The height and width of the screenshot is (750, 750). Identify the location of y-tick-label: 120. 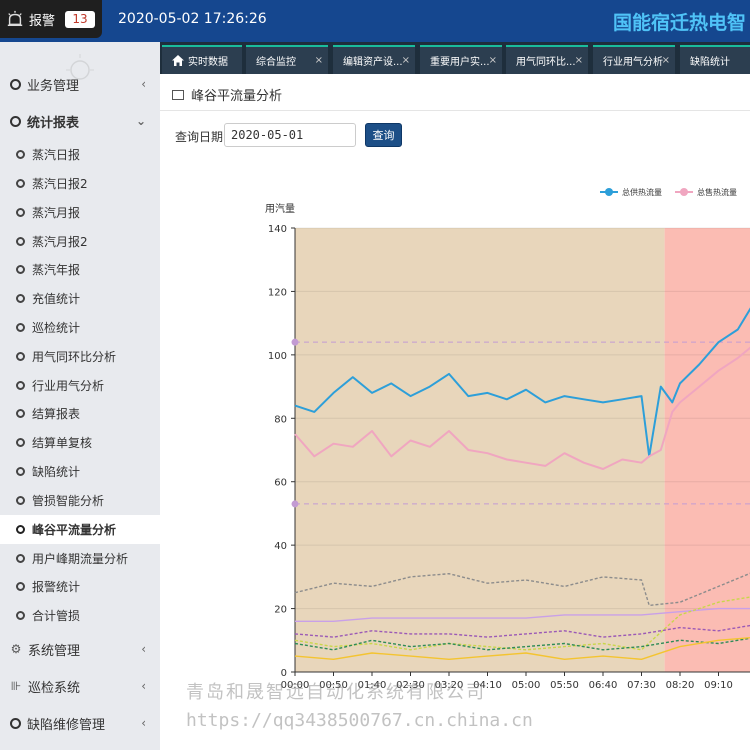
(277, 292).